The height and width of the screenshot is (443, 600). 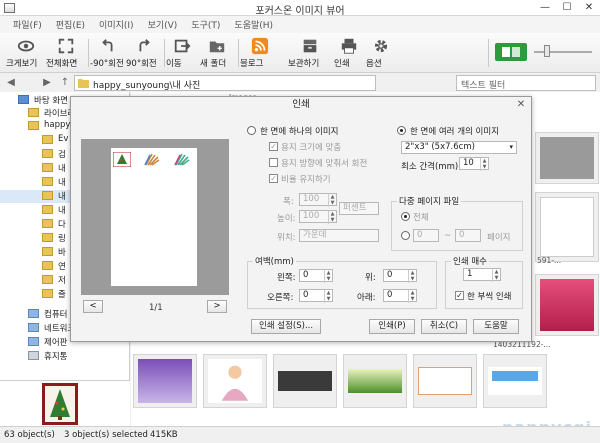 What do you see at coordinates (359, 208) in the screenshot?
I see `unit-select: 퍼센트` at bounding box center [359, 208].